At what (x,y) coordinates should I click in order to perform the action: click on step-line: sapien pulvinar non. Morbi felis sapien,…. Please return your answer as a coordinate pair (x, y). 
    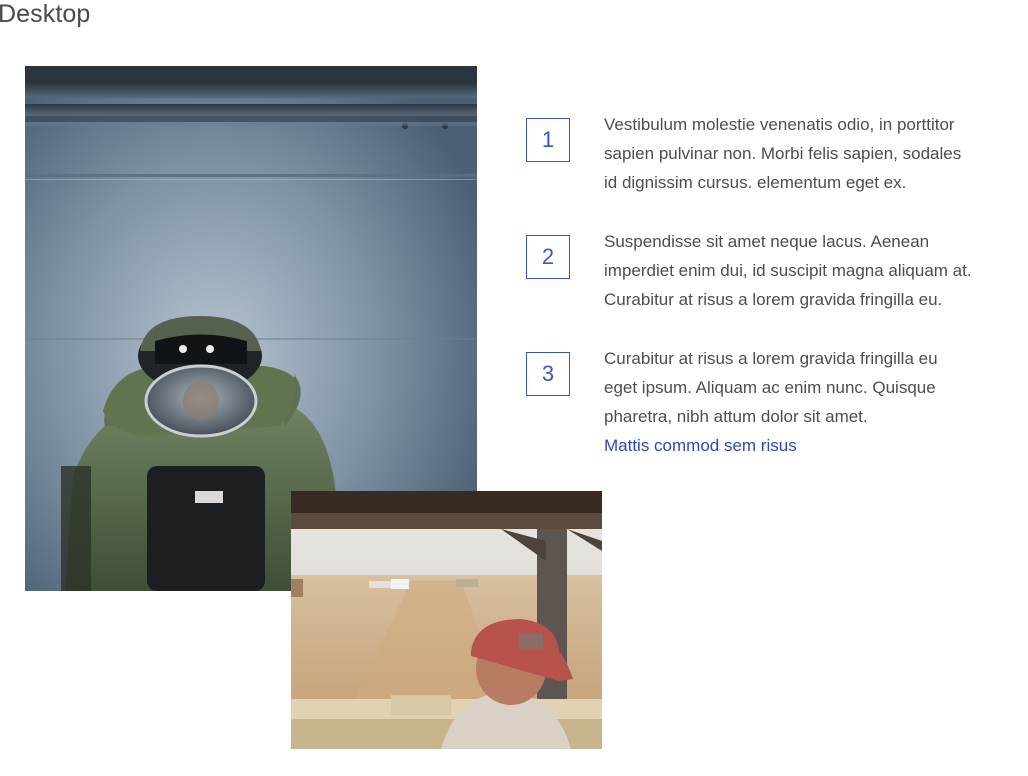
    Looking at the image, I should click on (783, 153).